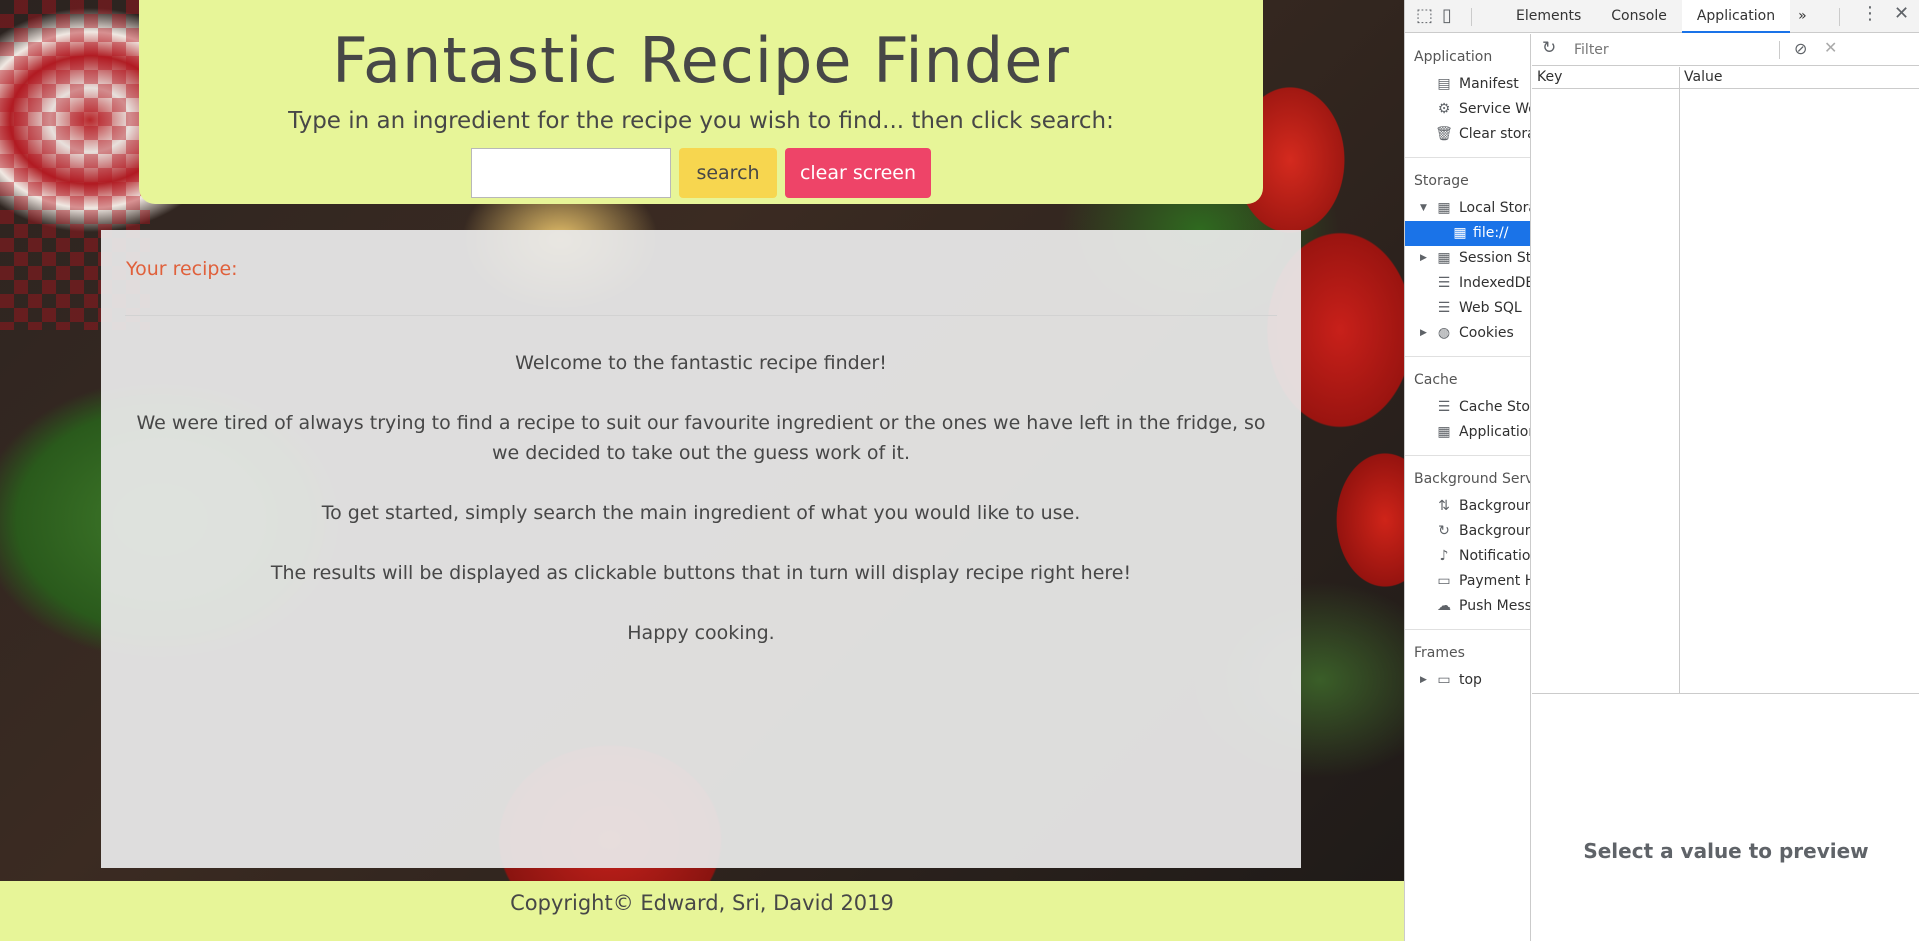 Image resolution: width=1919 pixels, height=941 pixels. I want to click on storage-filter-bar: ↻ ⊘ ✕, so click(1725, 50).